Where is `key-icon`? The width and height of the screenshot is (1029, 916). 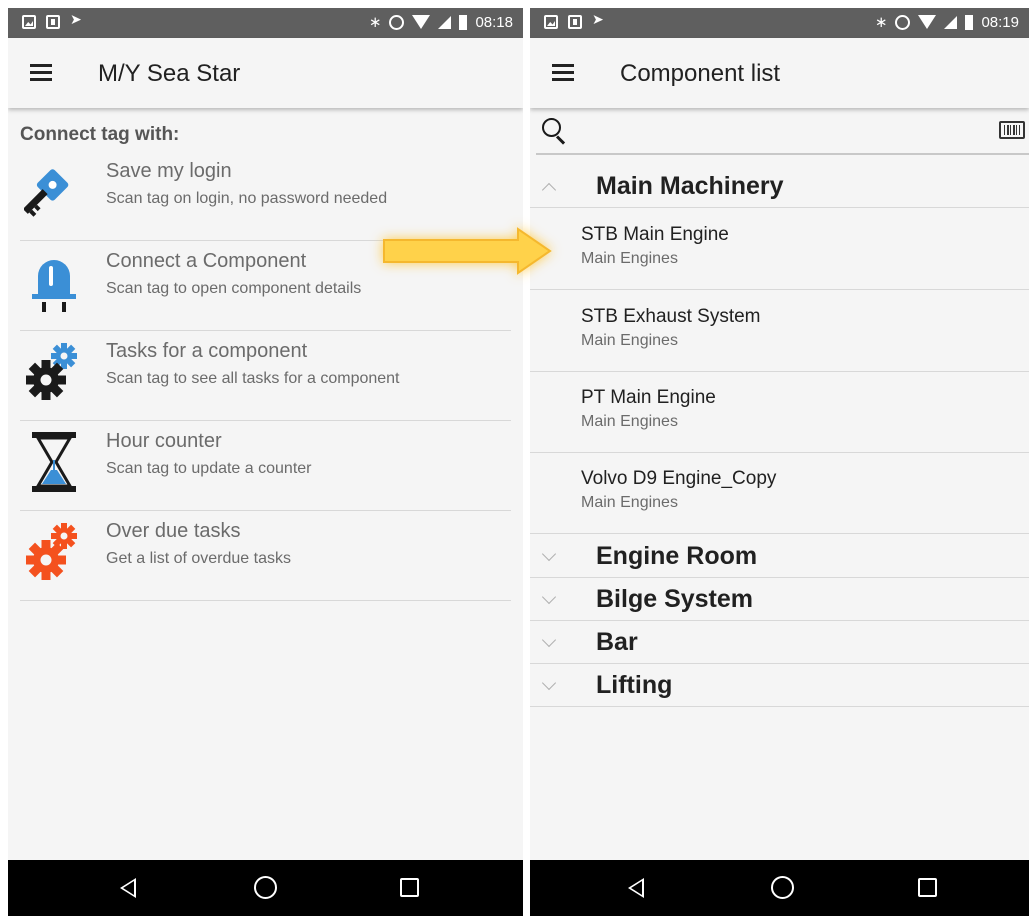
key-icon is located at coordinates (53, 192).